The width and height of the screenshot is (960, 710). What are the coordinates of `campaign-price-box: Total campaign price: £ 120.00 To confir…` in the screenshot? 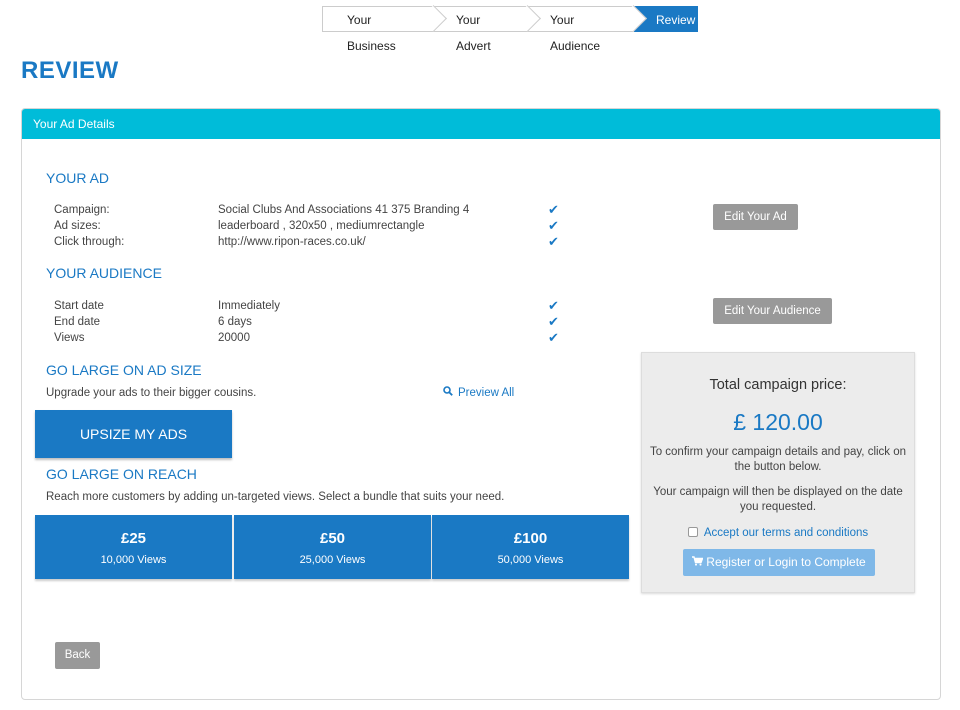 It's located at (778, 472).